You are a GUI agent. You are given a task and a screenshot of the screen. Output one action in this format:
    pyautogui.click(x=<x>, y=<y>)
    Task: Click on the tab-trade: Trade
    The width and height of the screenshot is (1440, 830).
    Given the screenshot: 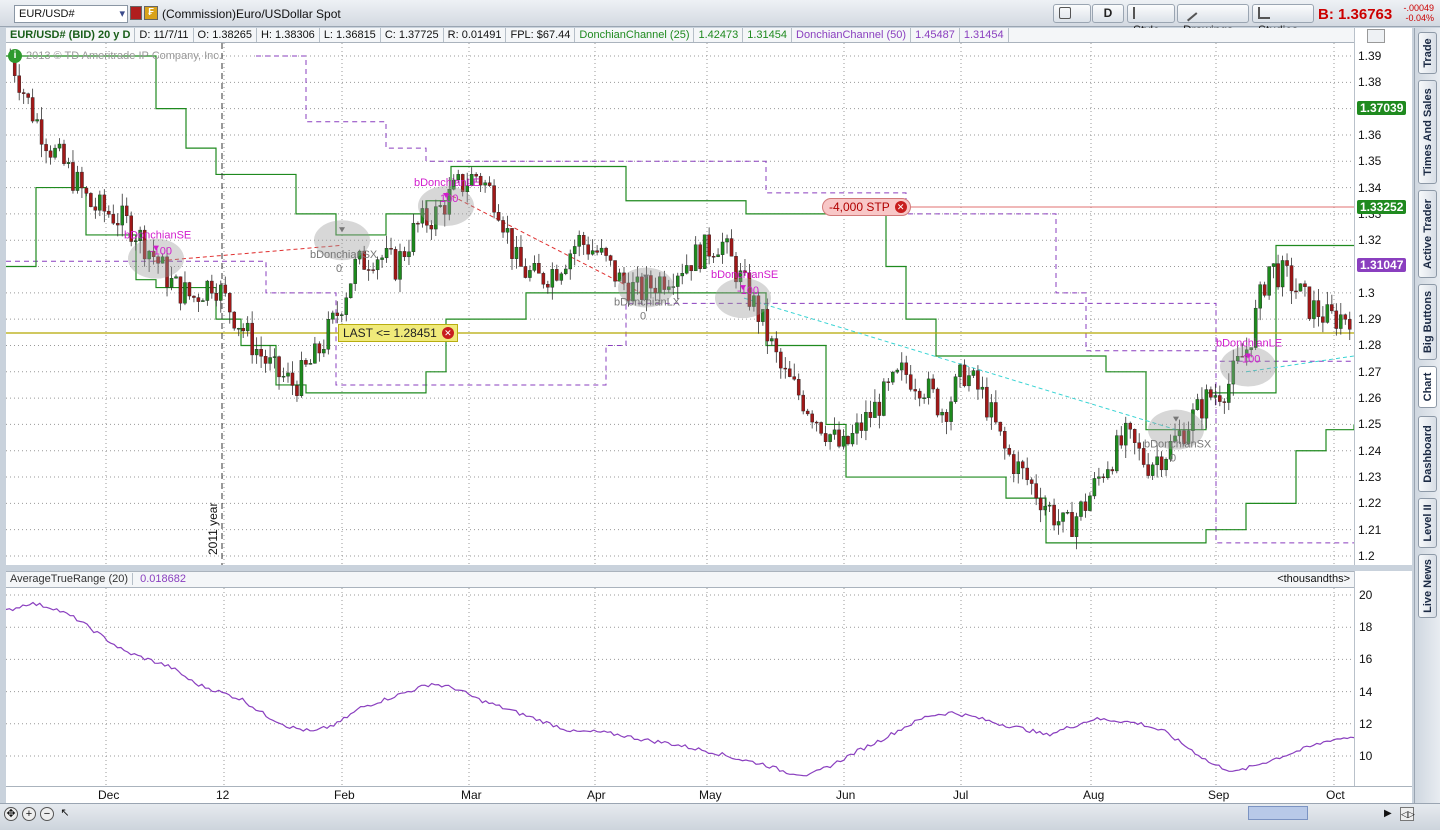 What is the action you would take?
    pyautogui.click(x=1427, y=53)
    